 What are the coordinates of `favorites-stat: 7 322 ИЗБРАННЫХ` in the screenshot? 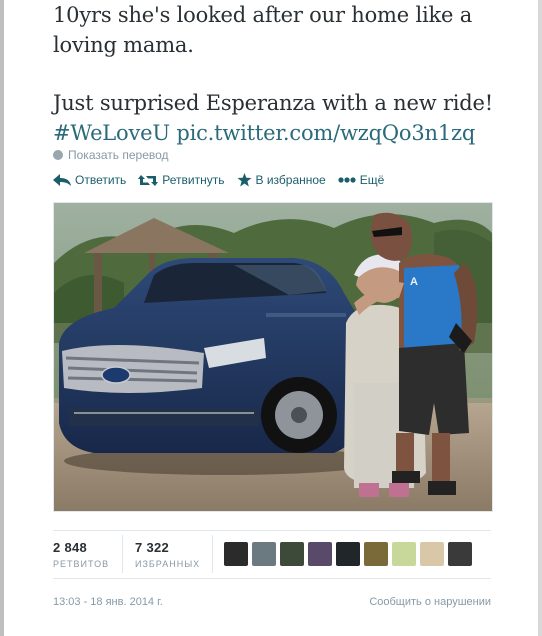 It's located at (167, 554).